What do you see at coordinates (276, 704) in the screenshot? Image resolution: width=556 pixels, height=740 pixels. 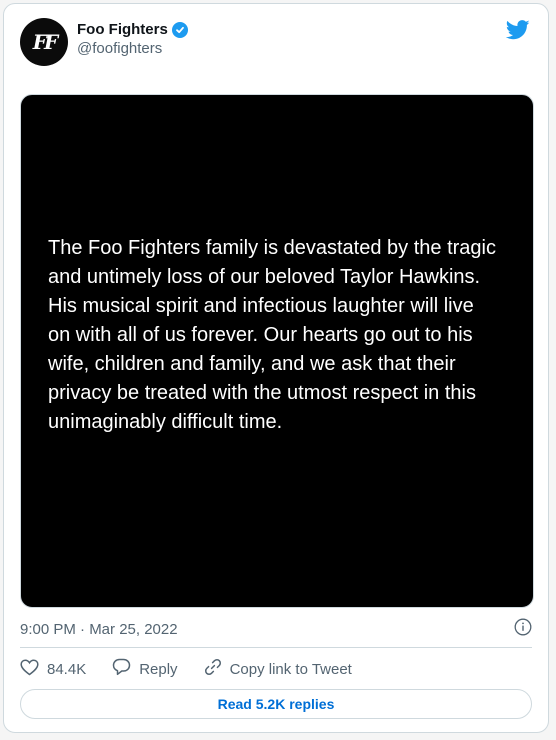 I see `read-replies-button: Read 5.2K replies` at bounding box center [276, 704].